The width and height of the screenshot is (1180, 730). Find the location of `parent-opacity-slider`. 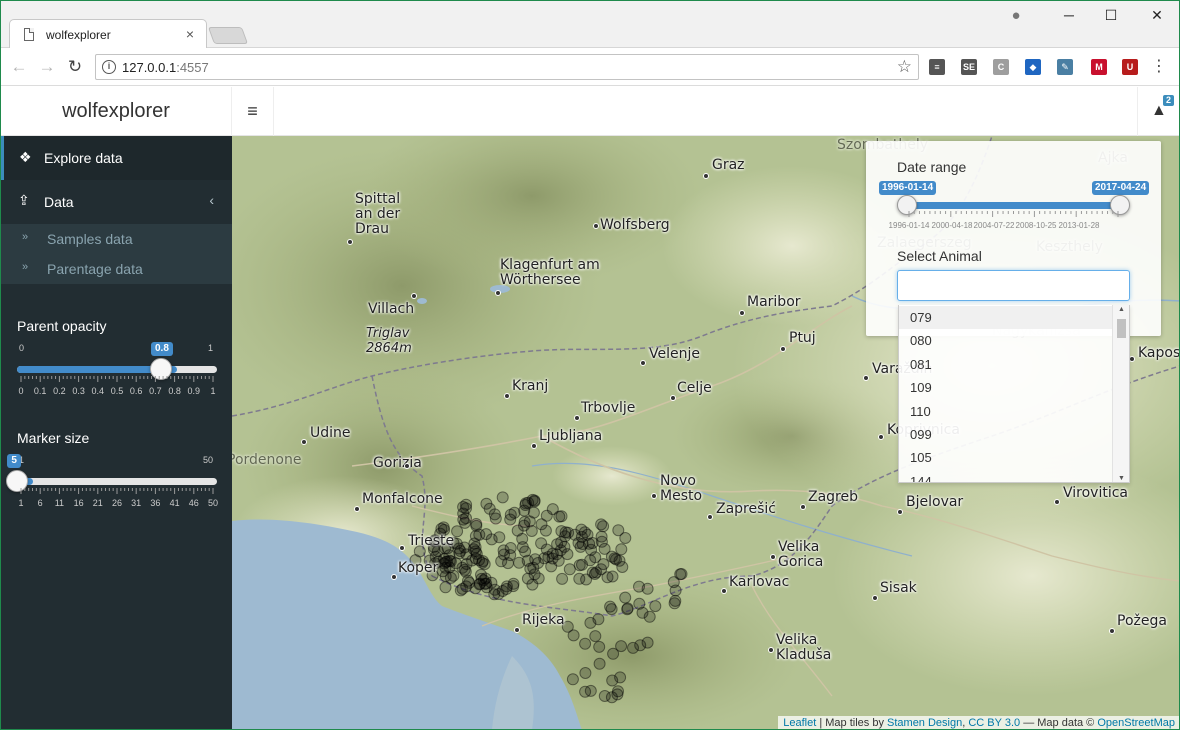

parent-opacity-slider is located at coordinates (117, 369).